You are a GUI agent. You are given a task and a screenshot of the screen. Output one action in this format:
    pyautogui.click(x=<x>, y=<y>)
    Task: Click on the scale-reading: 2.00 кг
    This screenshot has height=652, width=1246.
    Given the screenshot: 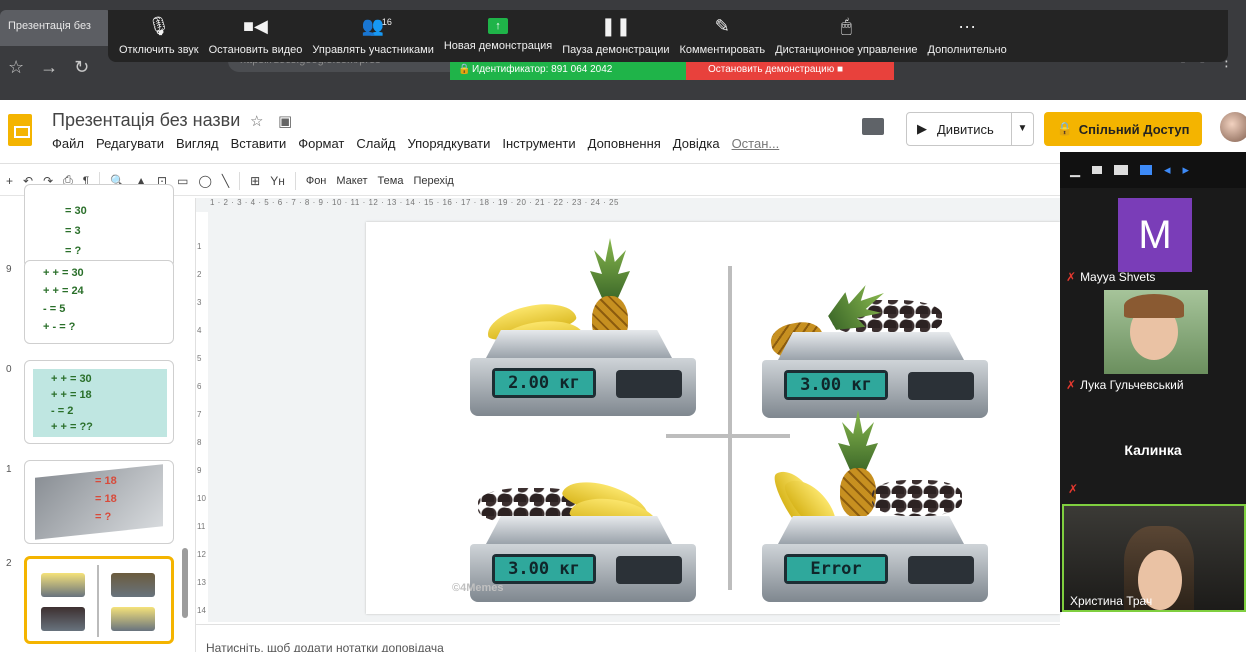 What is the action you would take?
    pyautogui.click(x=544, y=383)
    